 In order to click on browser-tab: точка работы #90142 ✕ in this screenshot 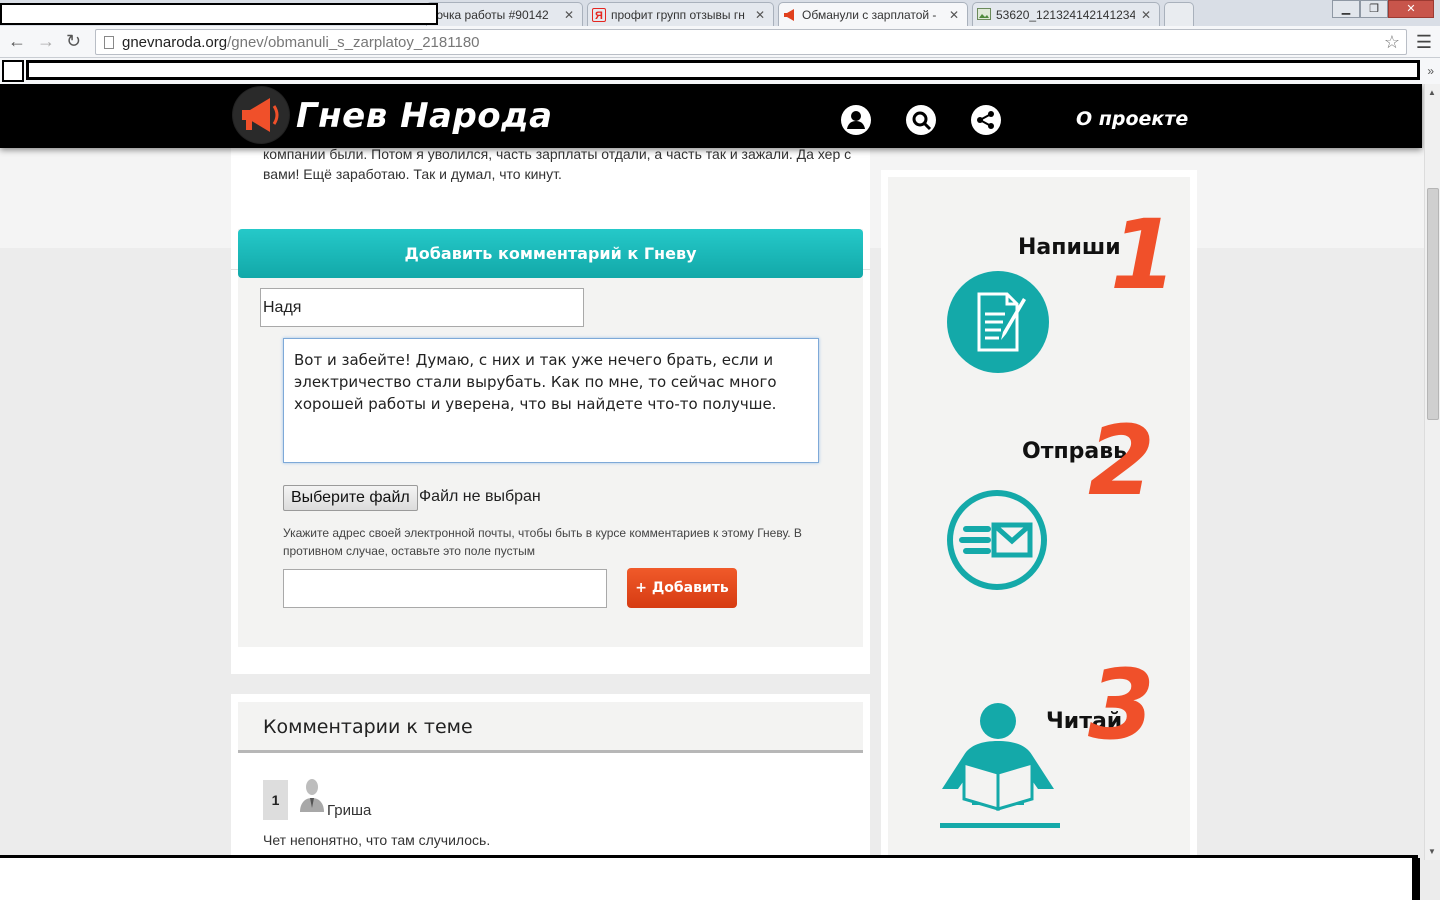, I will do `click(504, 14)`.